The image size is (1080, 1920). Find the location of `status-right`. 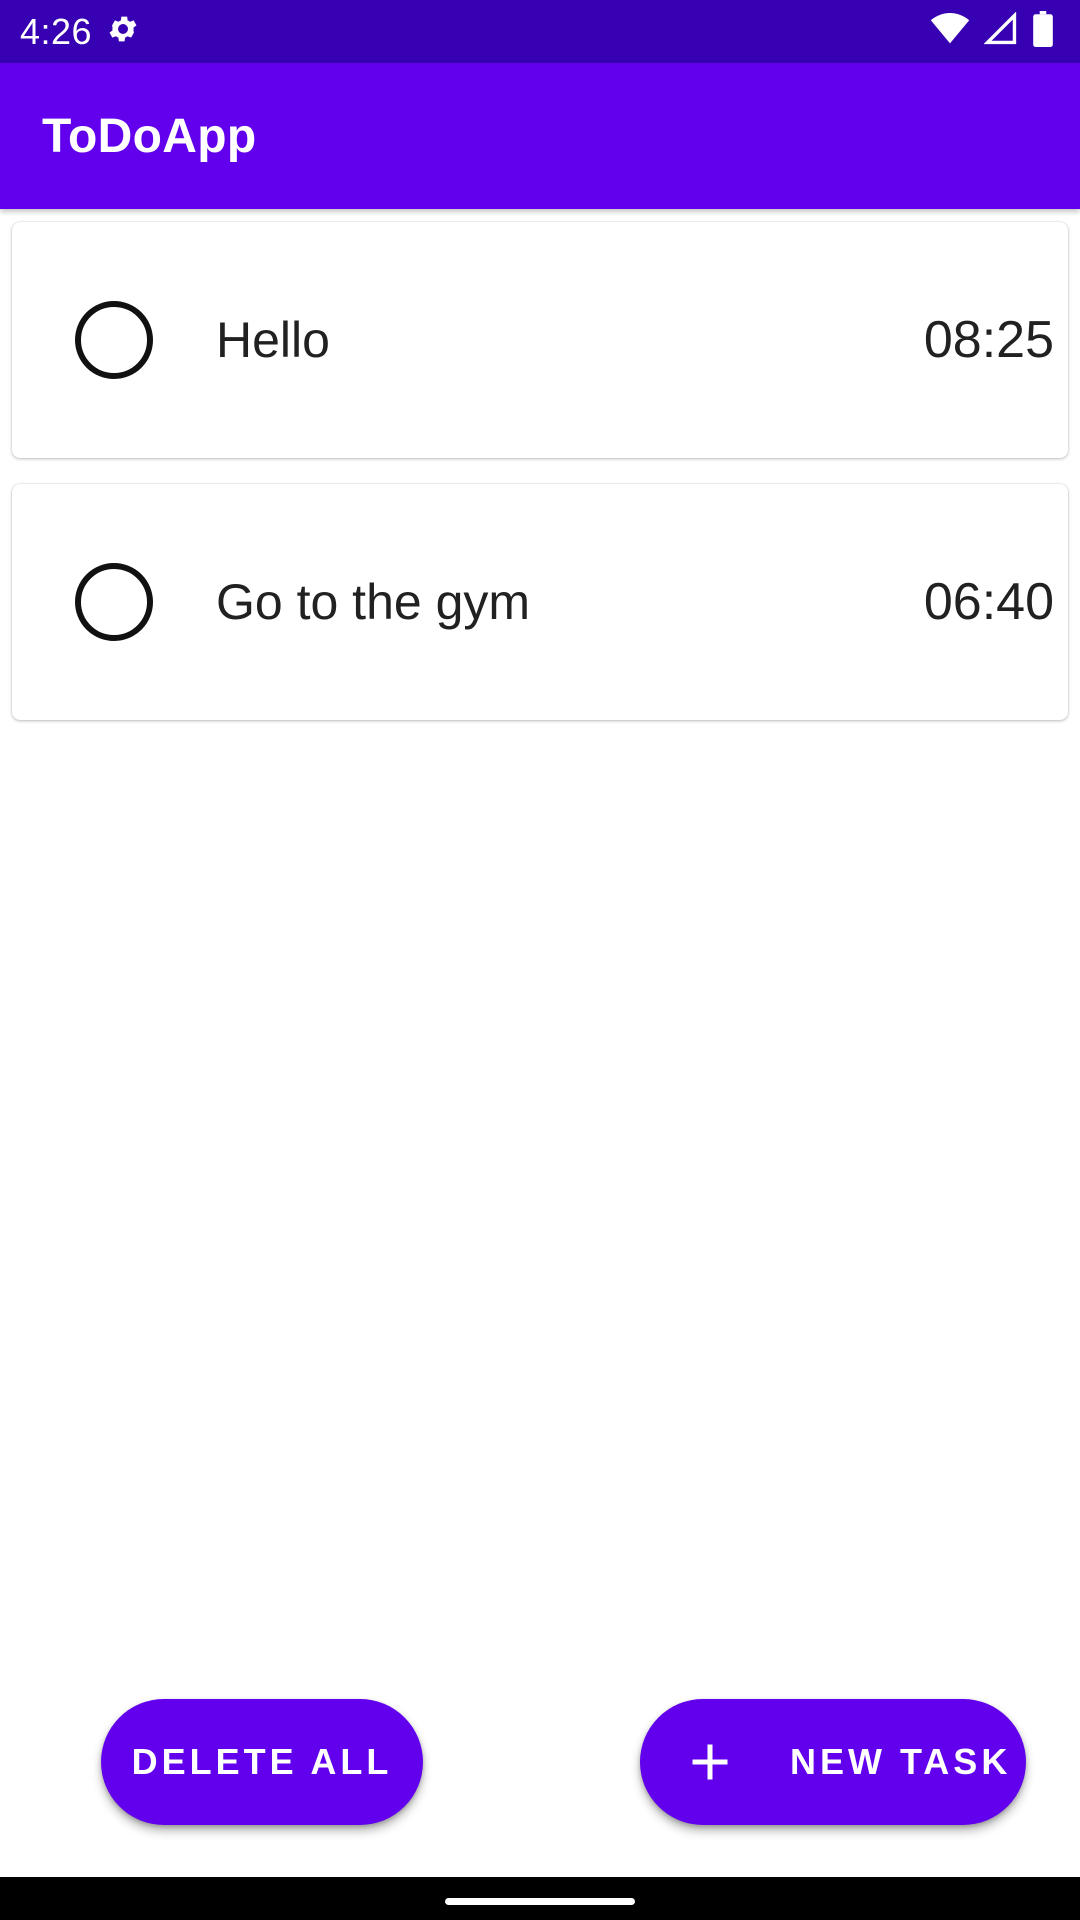

status-right is located at coordinates (995, 31).